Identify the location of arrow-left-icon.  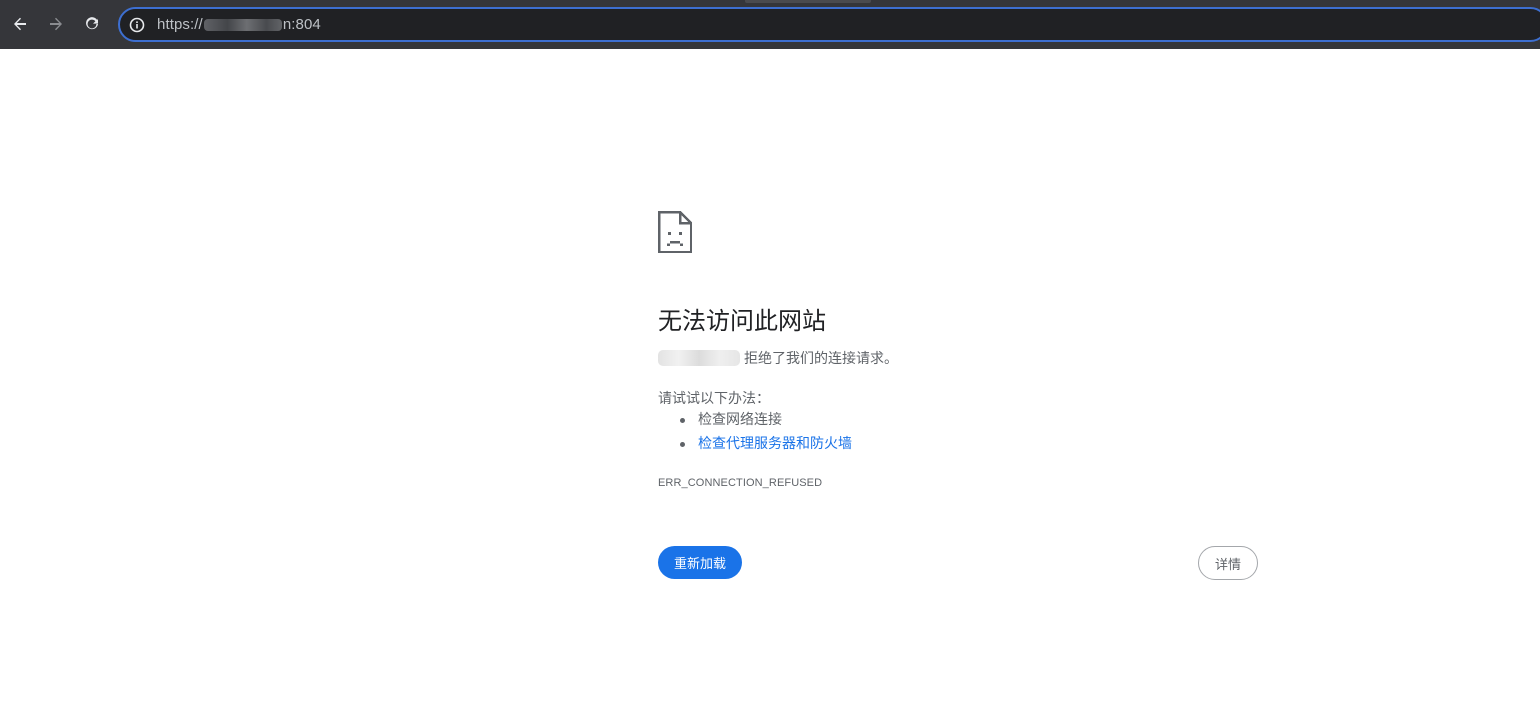
(20, 24).